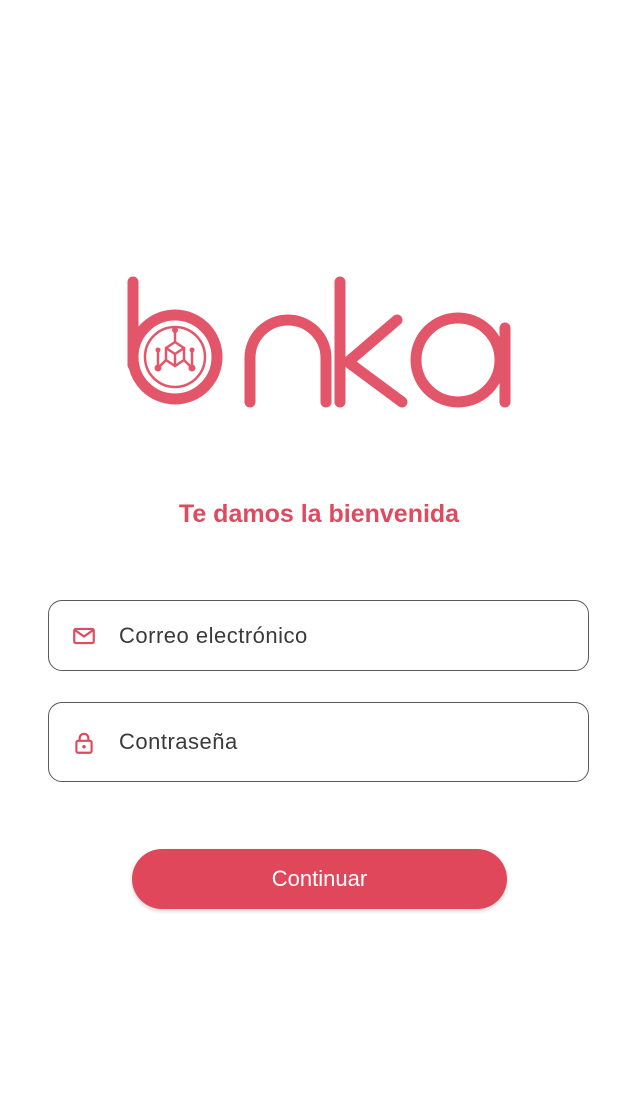  What do you see at coordinates (319, 342) in the screenshot?
I see `bnka-logo` at bounding box center [319, 342].